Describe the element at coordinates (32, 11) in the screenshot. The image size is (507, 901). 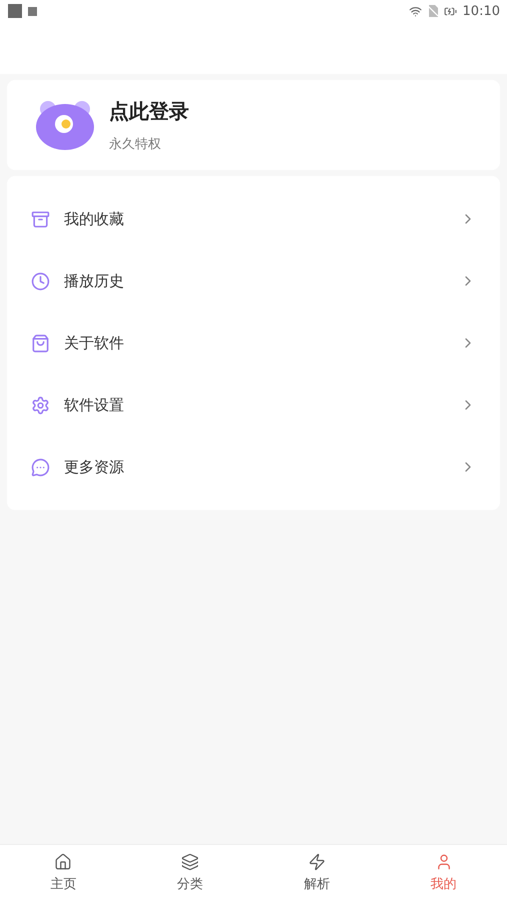
I see `app-icon` at that location.